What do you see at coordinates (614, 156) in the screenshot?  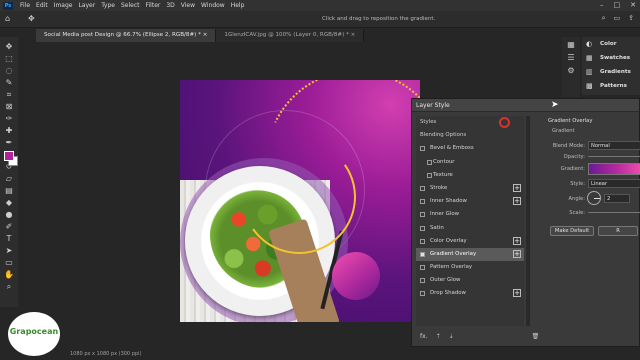 I see `opacity-slider` at bounding box center [614, 156].